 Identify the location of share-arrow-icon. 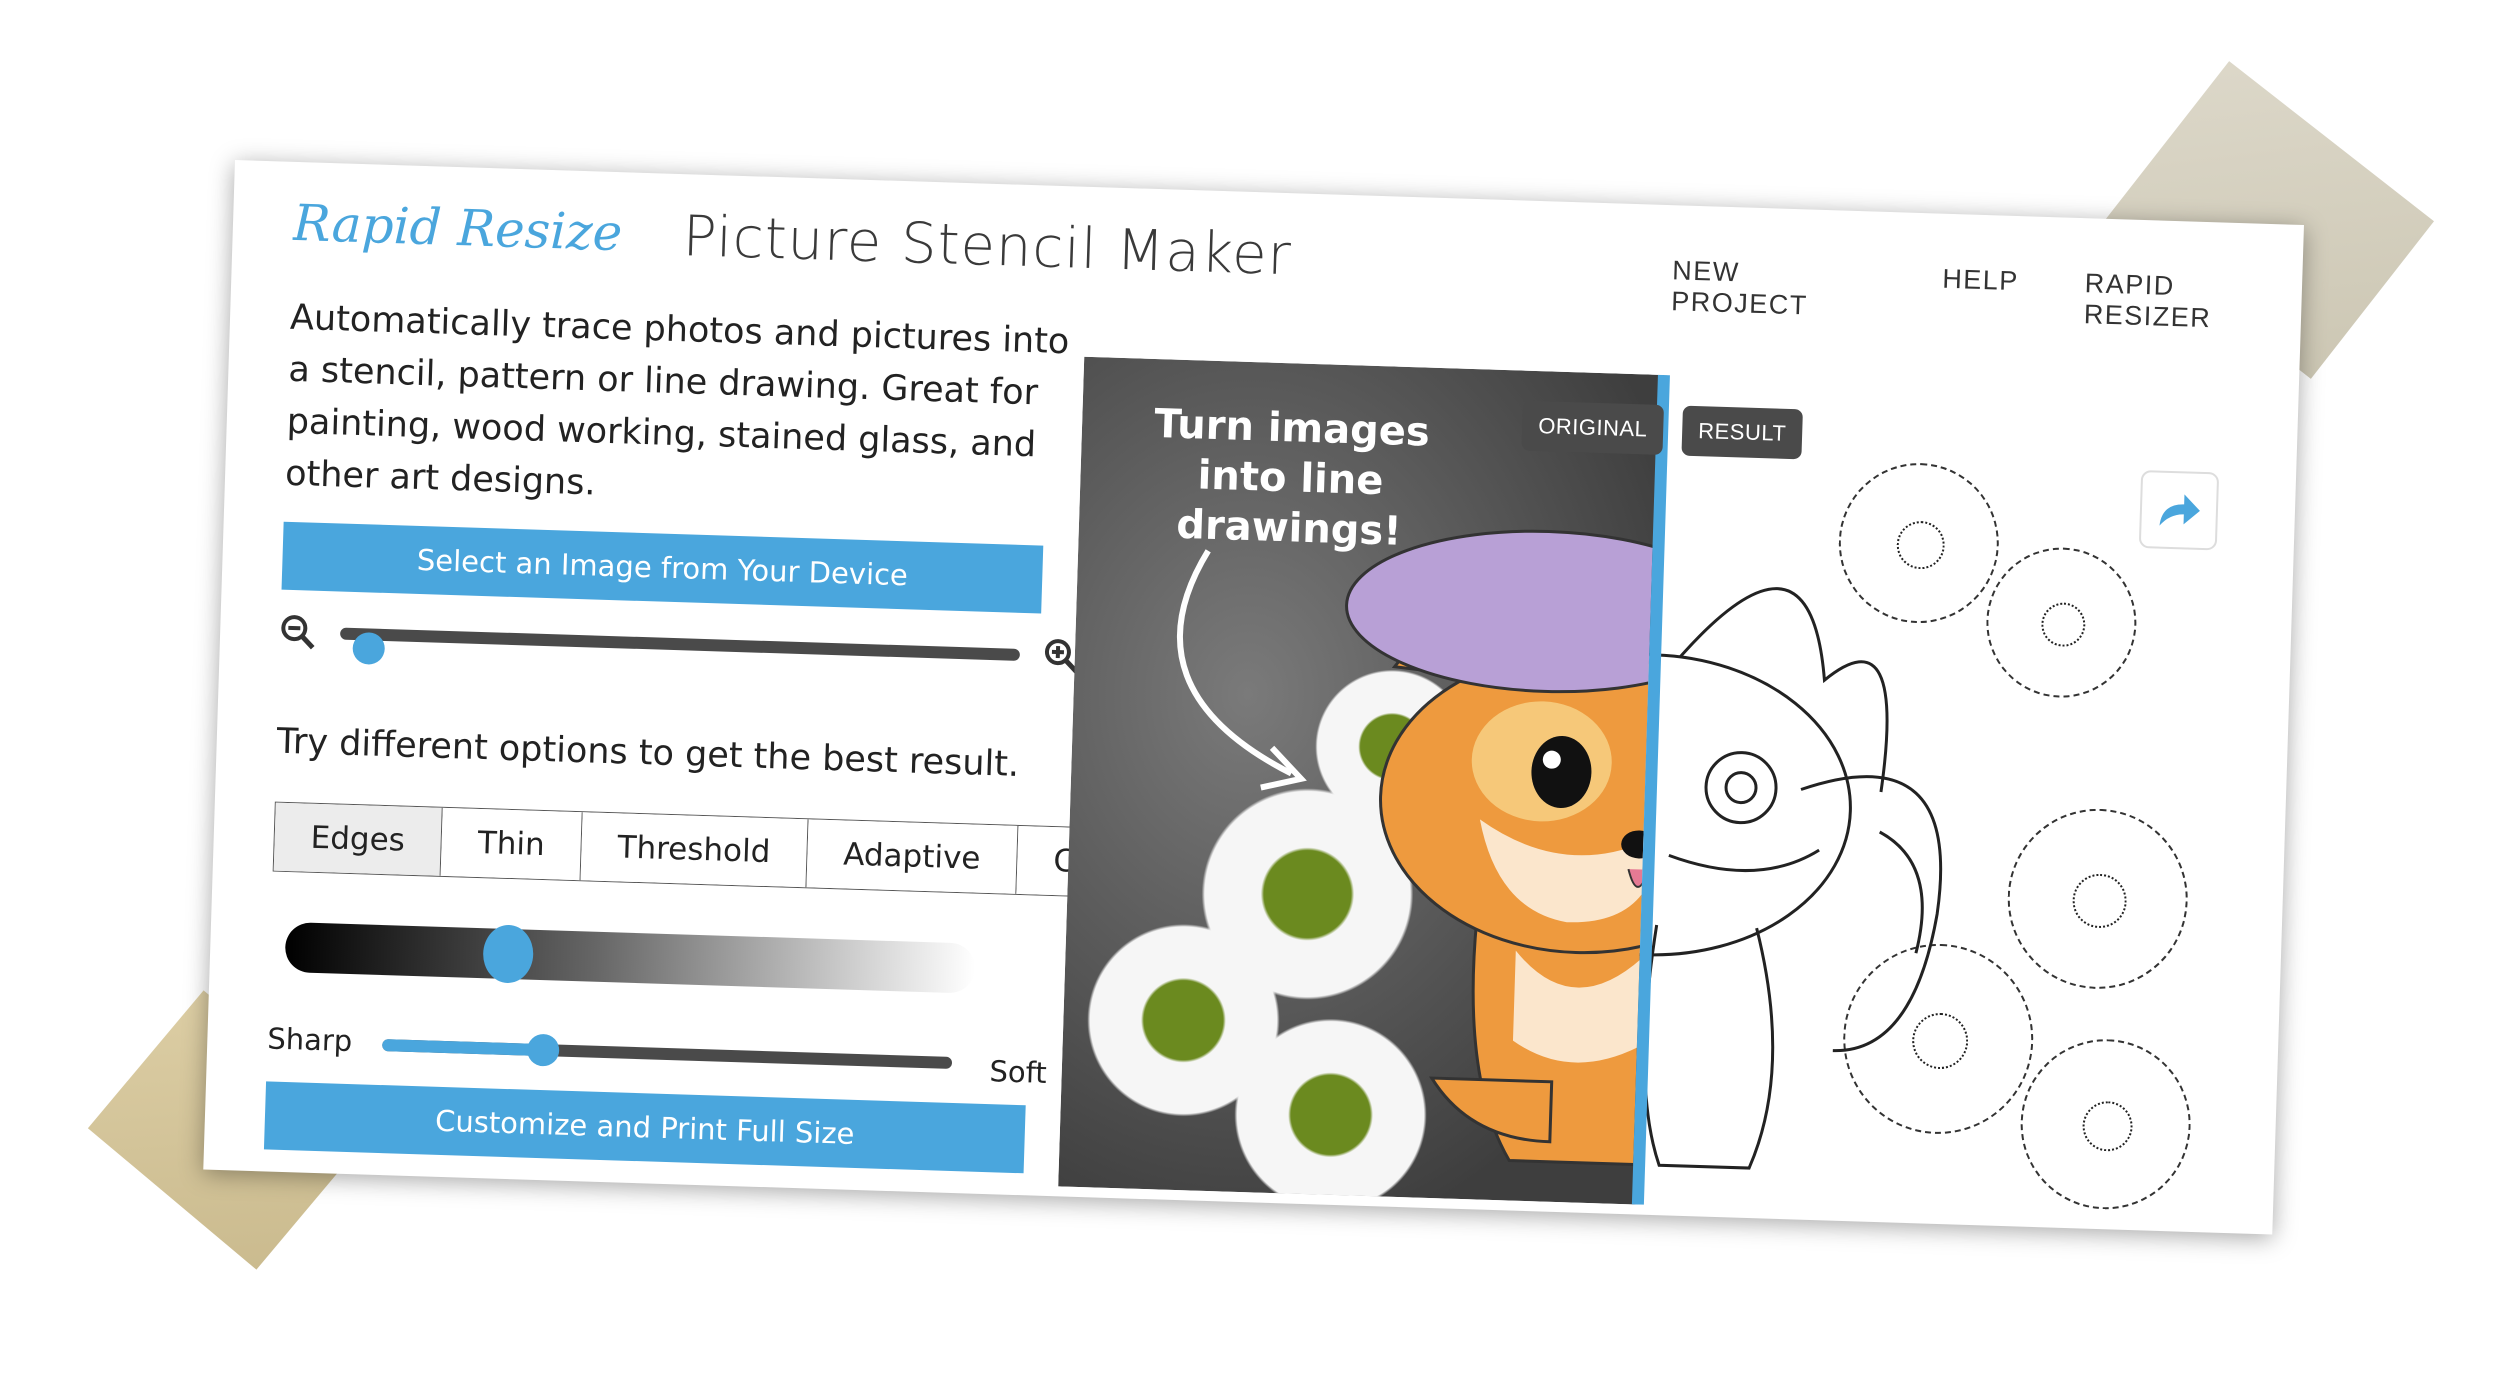
(2179, 510).